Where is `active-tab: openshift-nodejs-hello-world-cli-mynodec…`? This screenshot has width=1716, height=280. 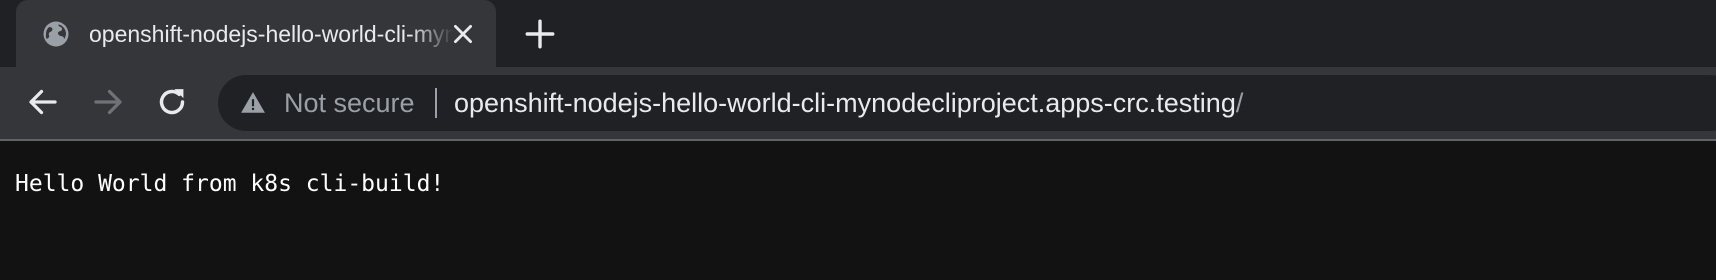
active-tab: openshift-nodejs-hello-world-cli-mynodec… is located at coordinates (256, 33).